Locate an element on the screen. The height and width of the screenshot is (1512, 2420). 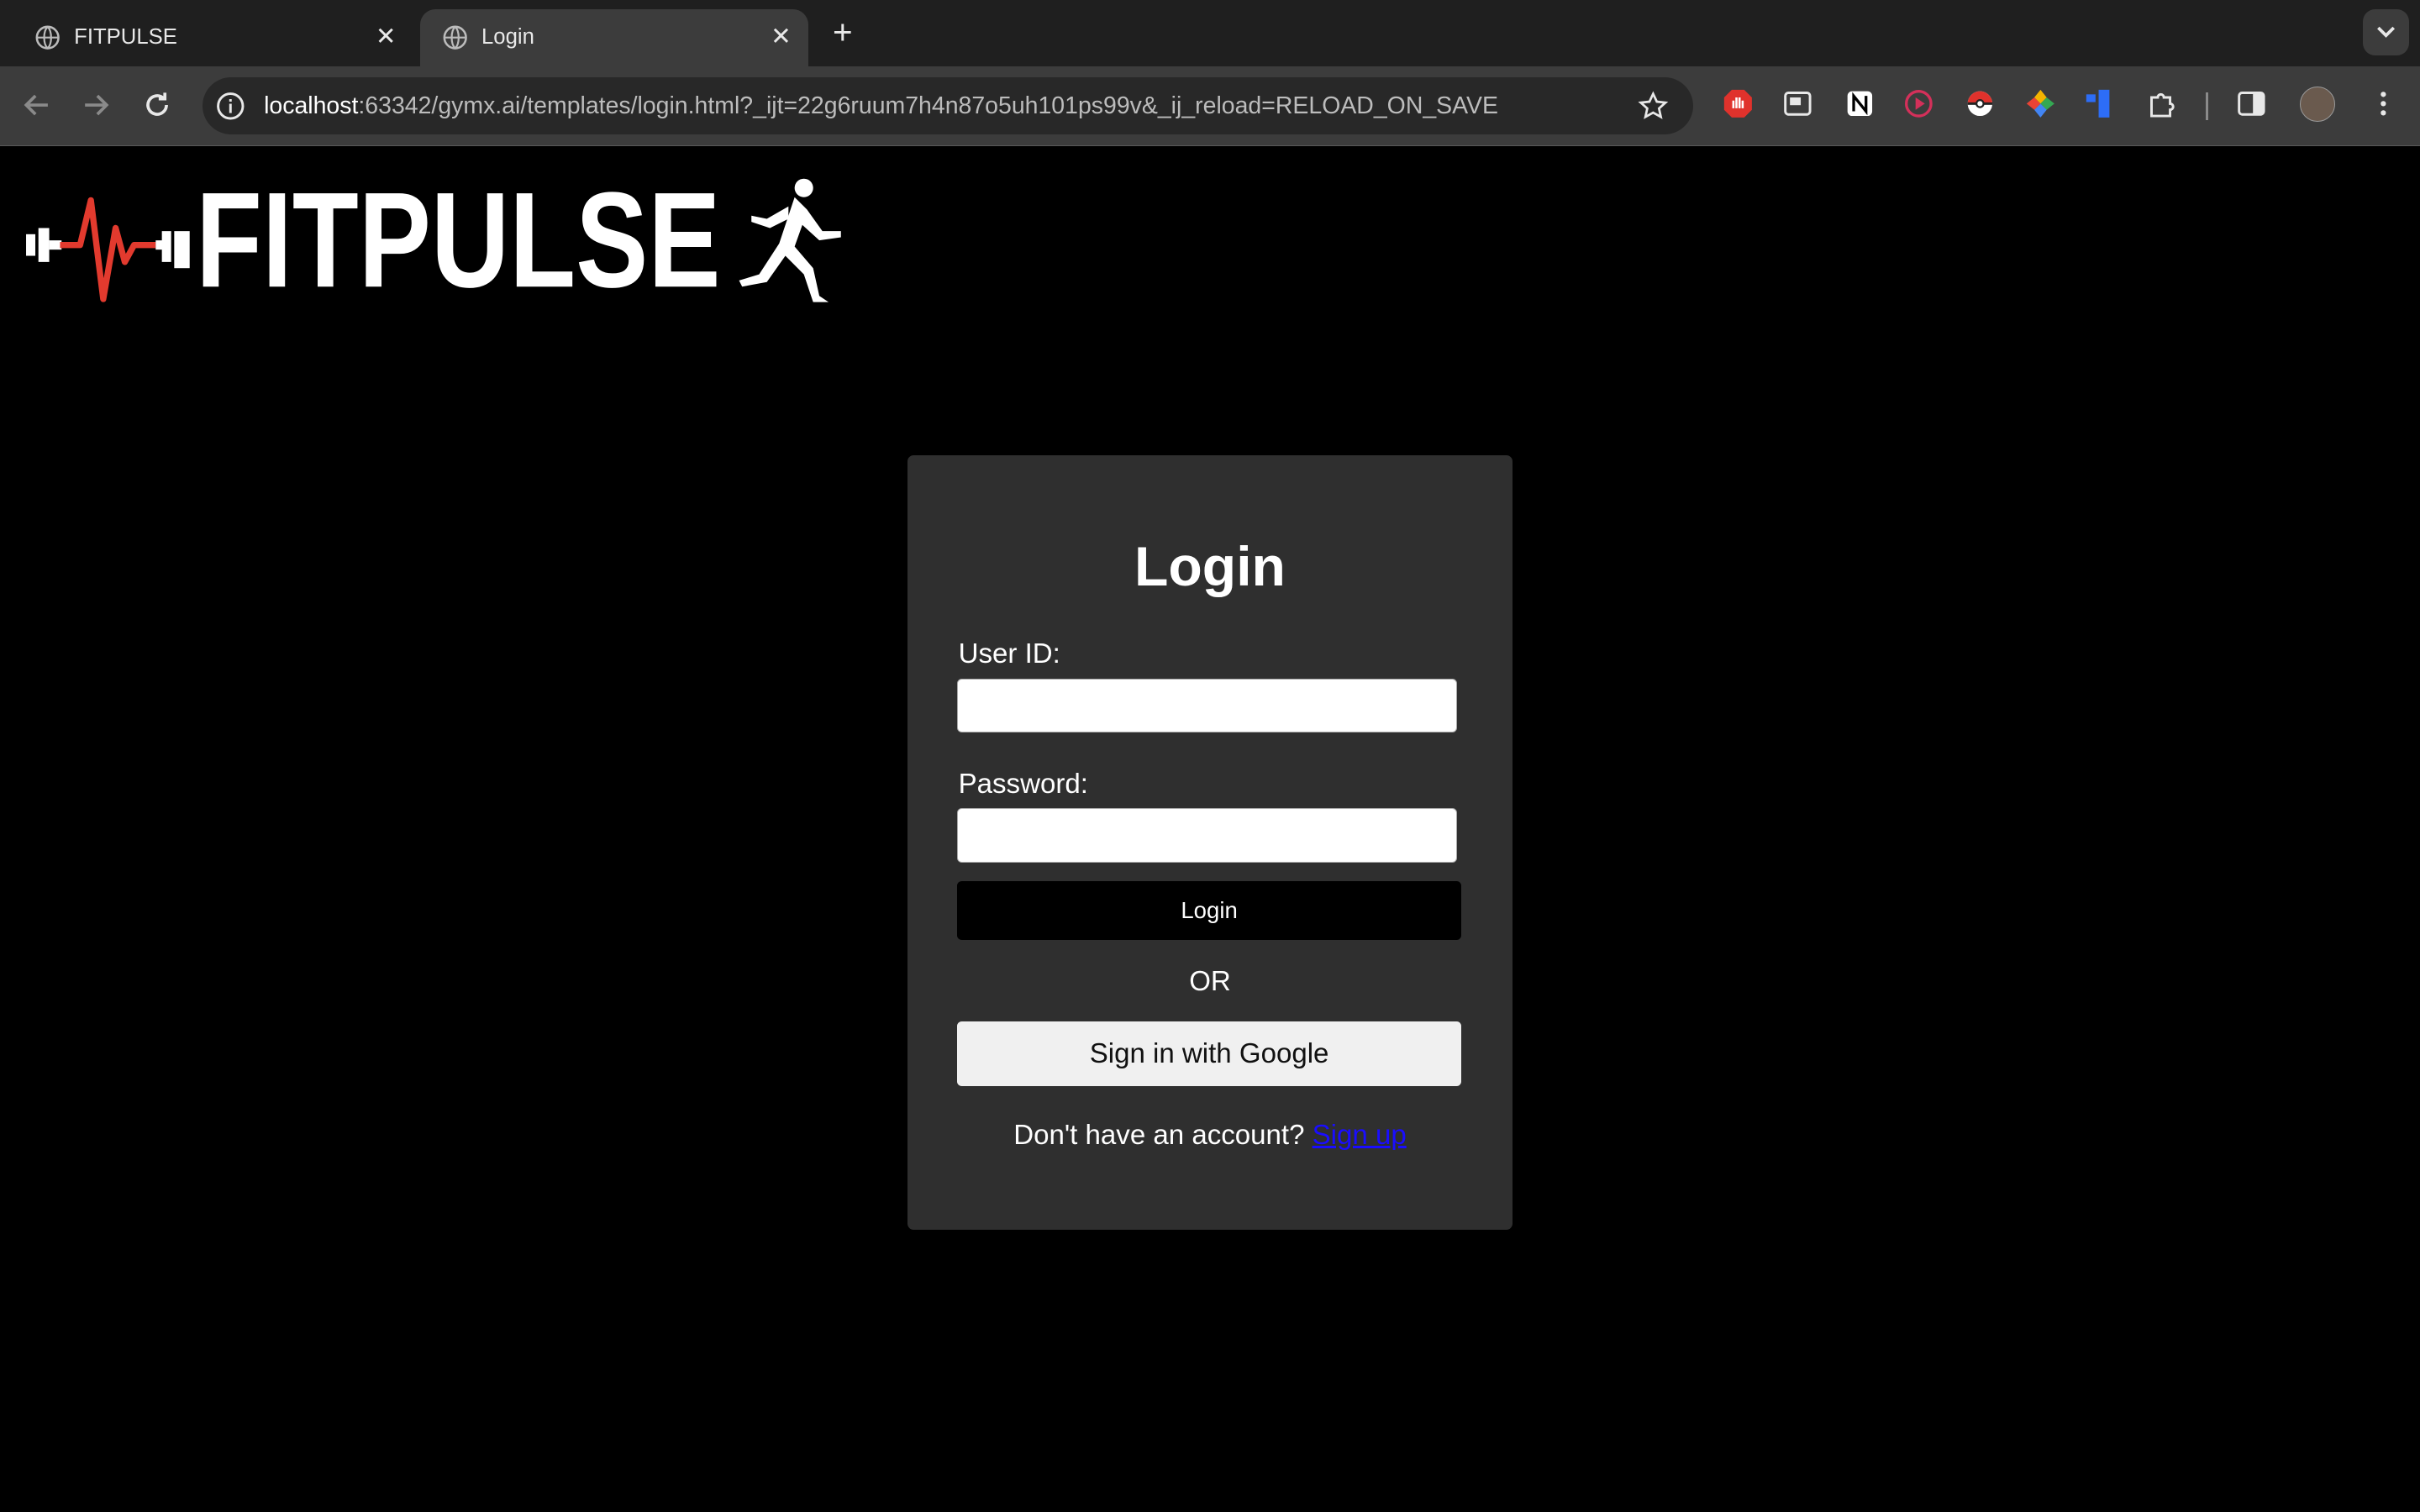
tab-strip: FITPULSE ✕ Login ✕ + is located at coordinates (1210, 33).